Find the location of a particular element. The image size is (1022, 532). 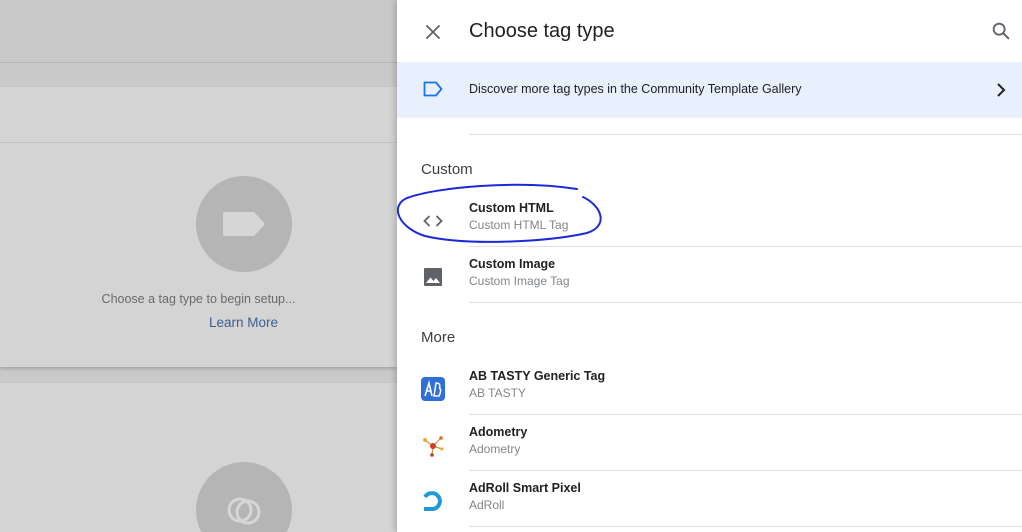

section-heading-more: More is located at coordinates (438, 337).